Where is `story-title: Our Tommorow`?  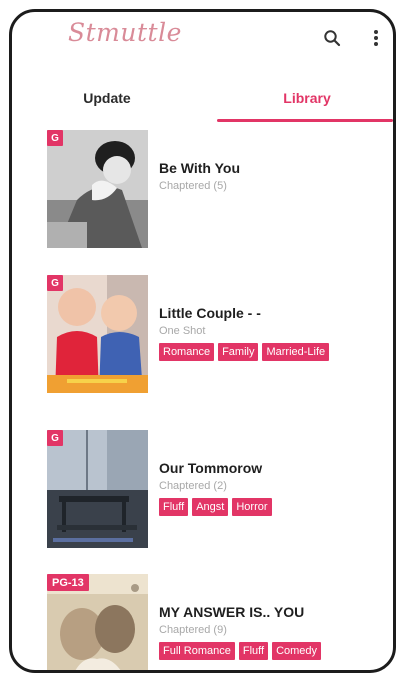
story-title: Our Tommorow is located at coordinates (211, 468).